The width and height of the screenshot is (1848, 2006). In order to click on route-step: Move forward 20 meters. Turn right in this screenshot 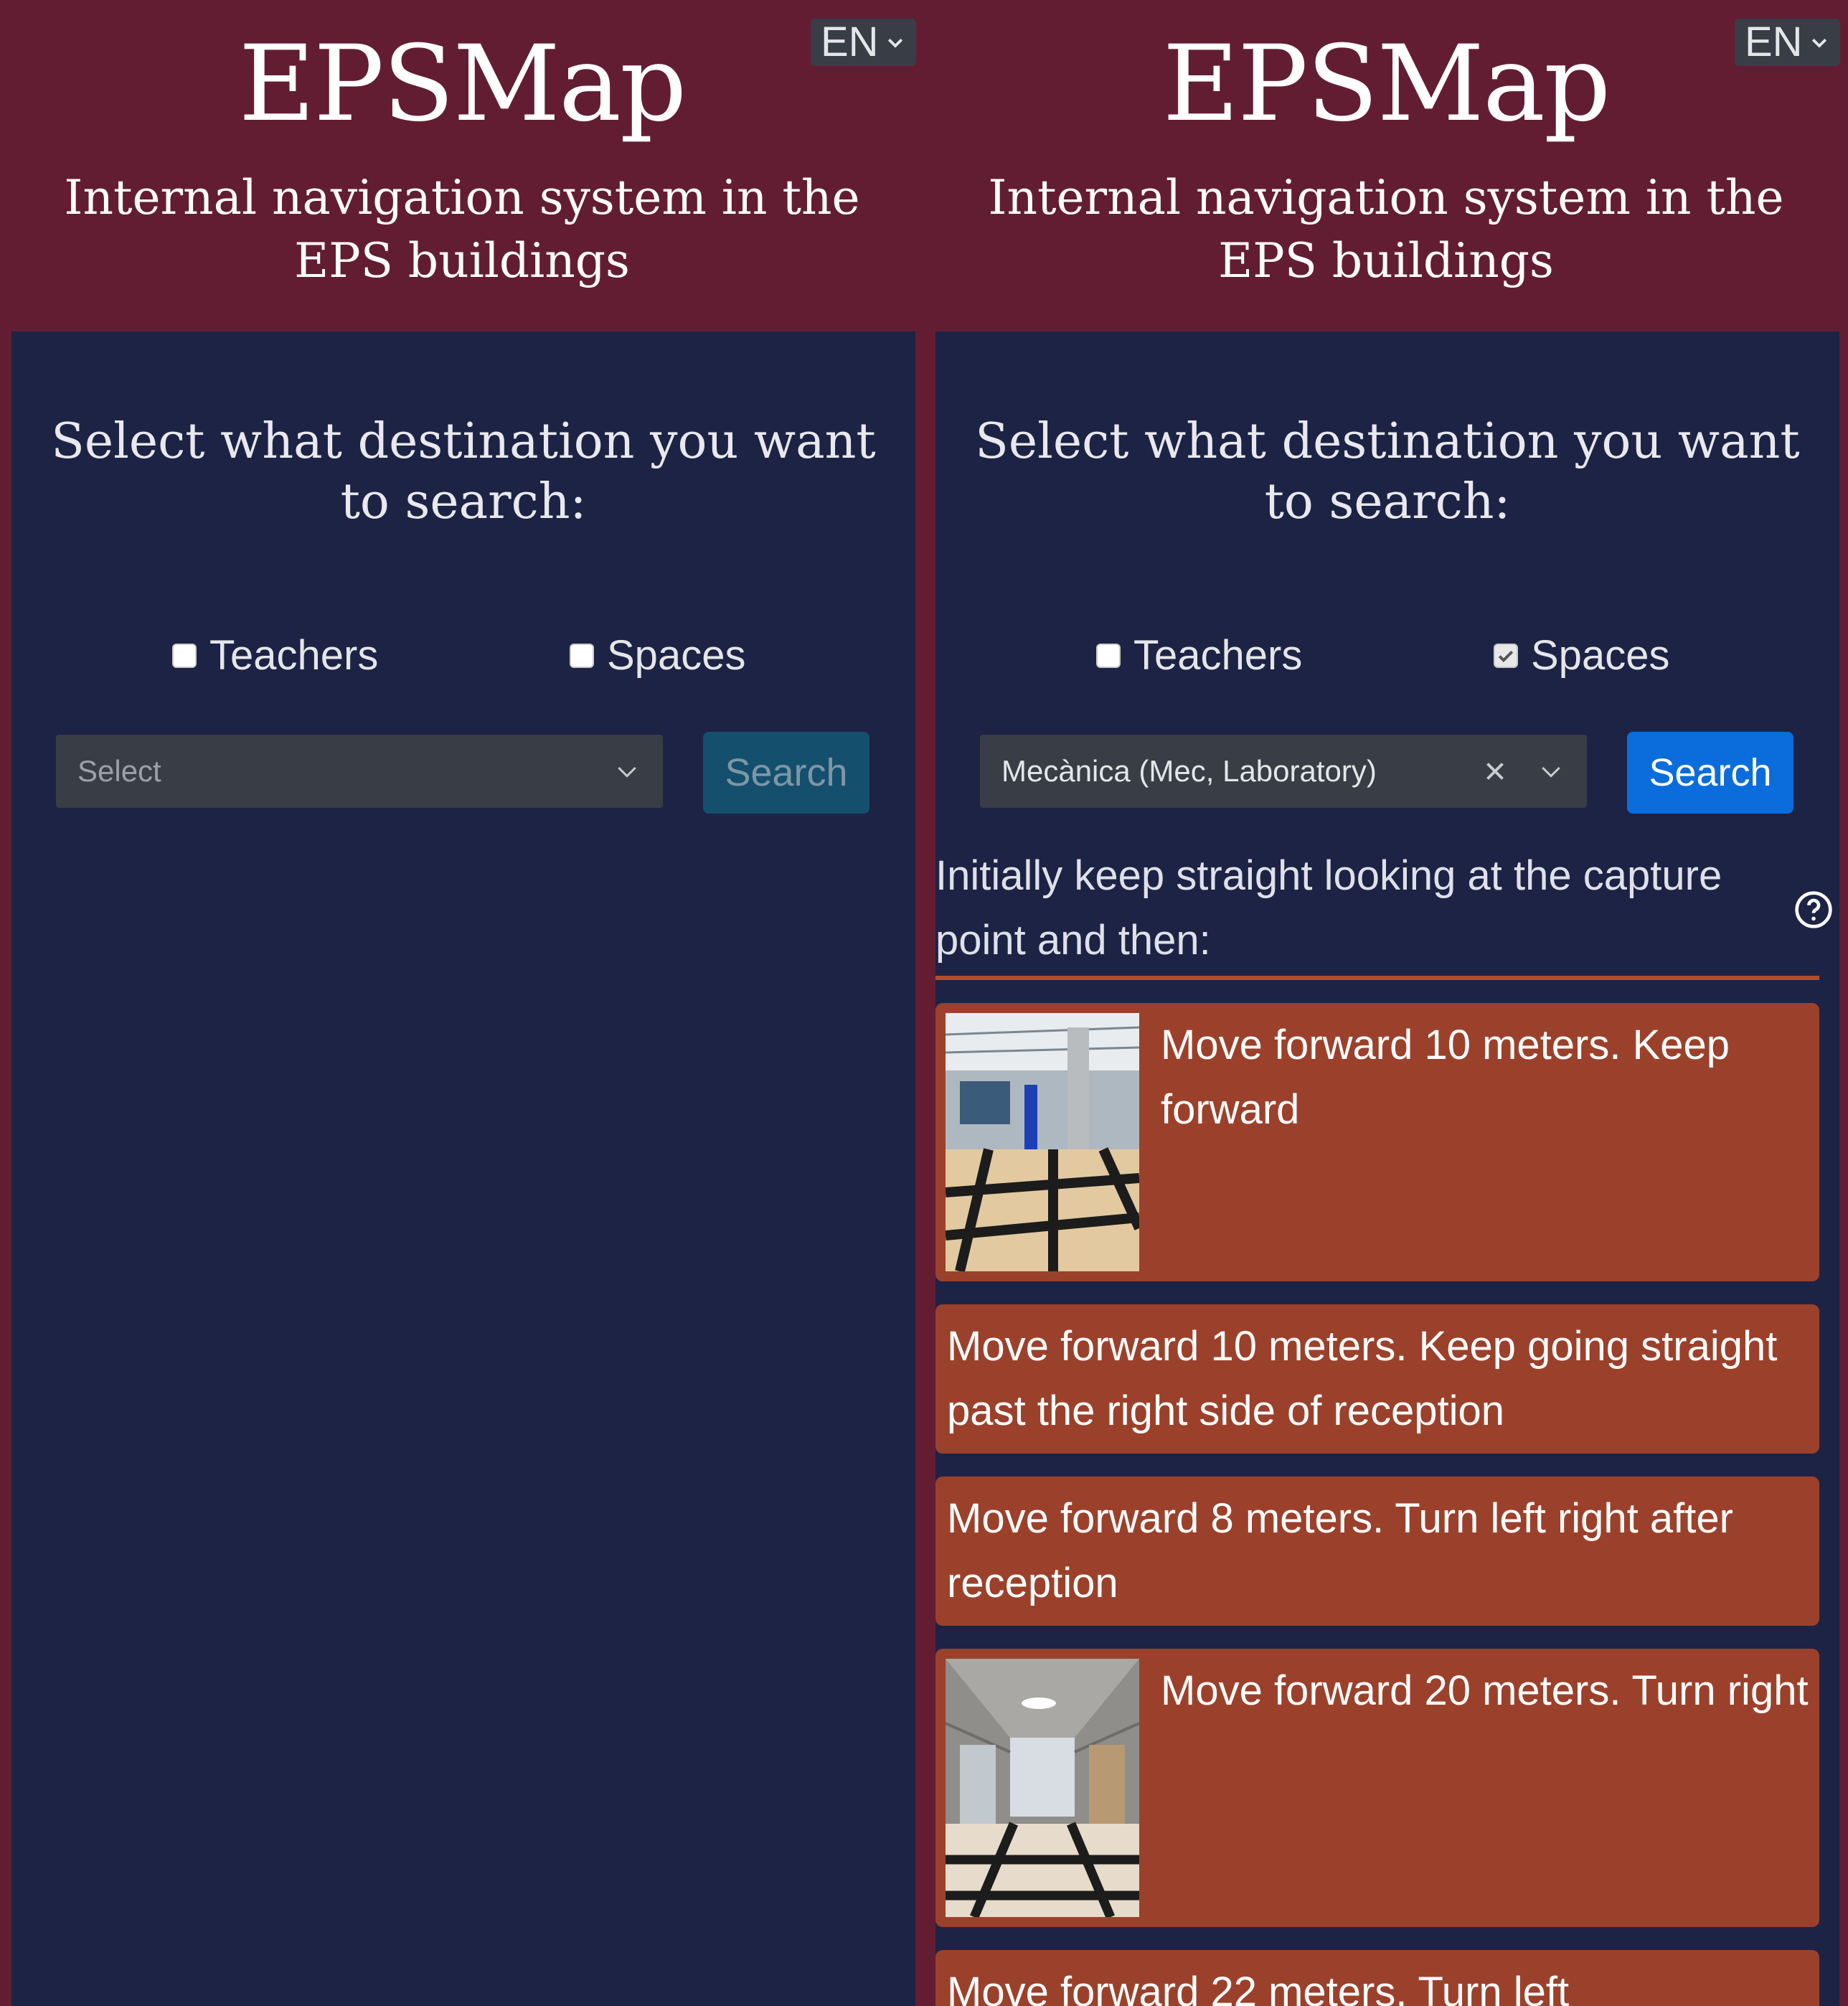, I will do `click(1377, 1788)`.